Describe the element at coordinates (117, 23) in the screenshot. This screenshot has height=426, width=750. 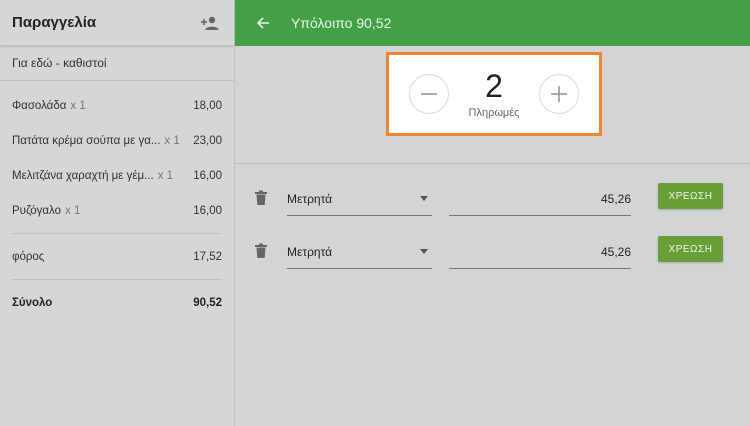
I see `order-header: Παραγγελία` at that location.